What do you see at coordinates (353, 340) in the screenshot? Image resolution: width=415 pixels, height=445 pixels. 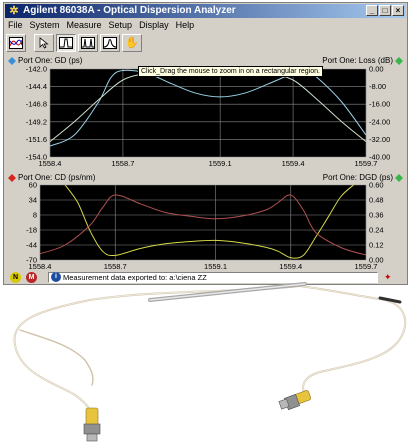 I see `right-fiber-cable` at bounding box center [353, 340].